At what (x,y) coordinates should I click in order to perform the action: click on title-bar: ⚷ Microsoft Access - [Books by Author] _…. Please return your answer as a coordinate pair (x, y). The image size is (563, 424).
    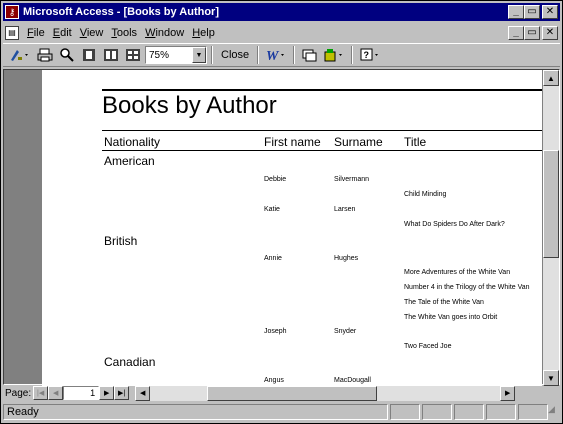
    Looking at the image, I should click on (281, 12).